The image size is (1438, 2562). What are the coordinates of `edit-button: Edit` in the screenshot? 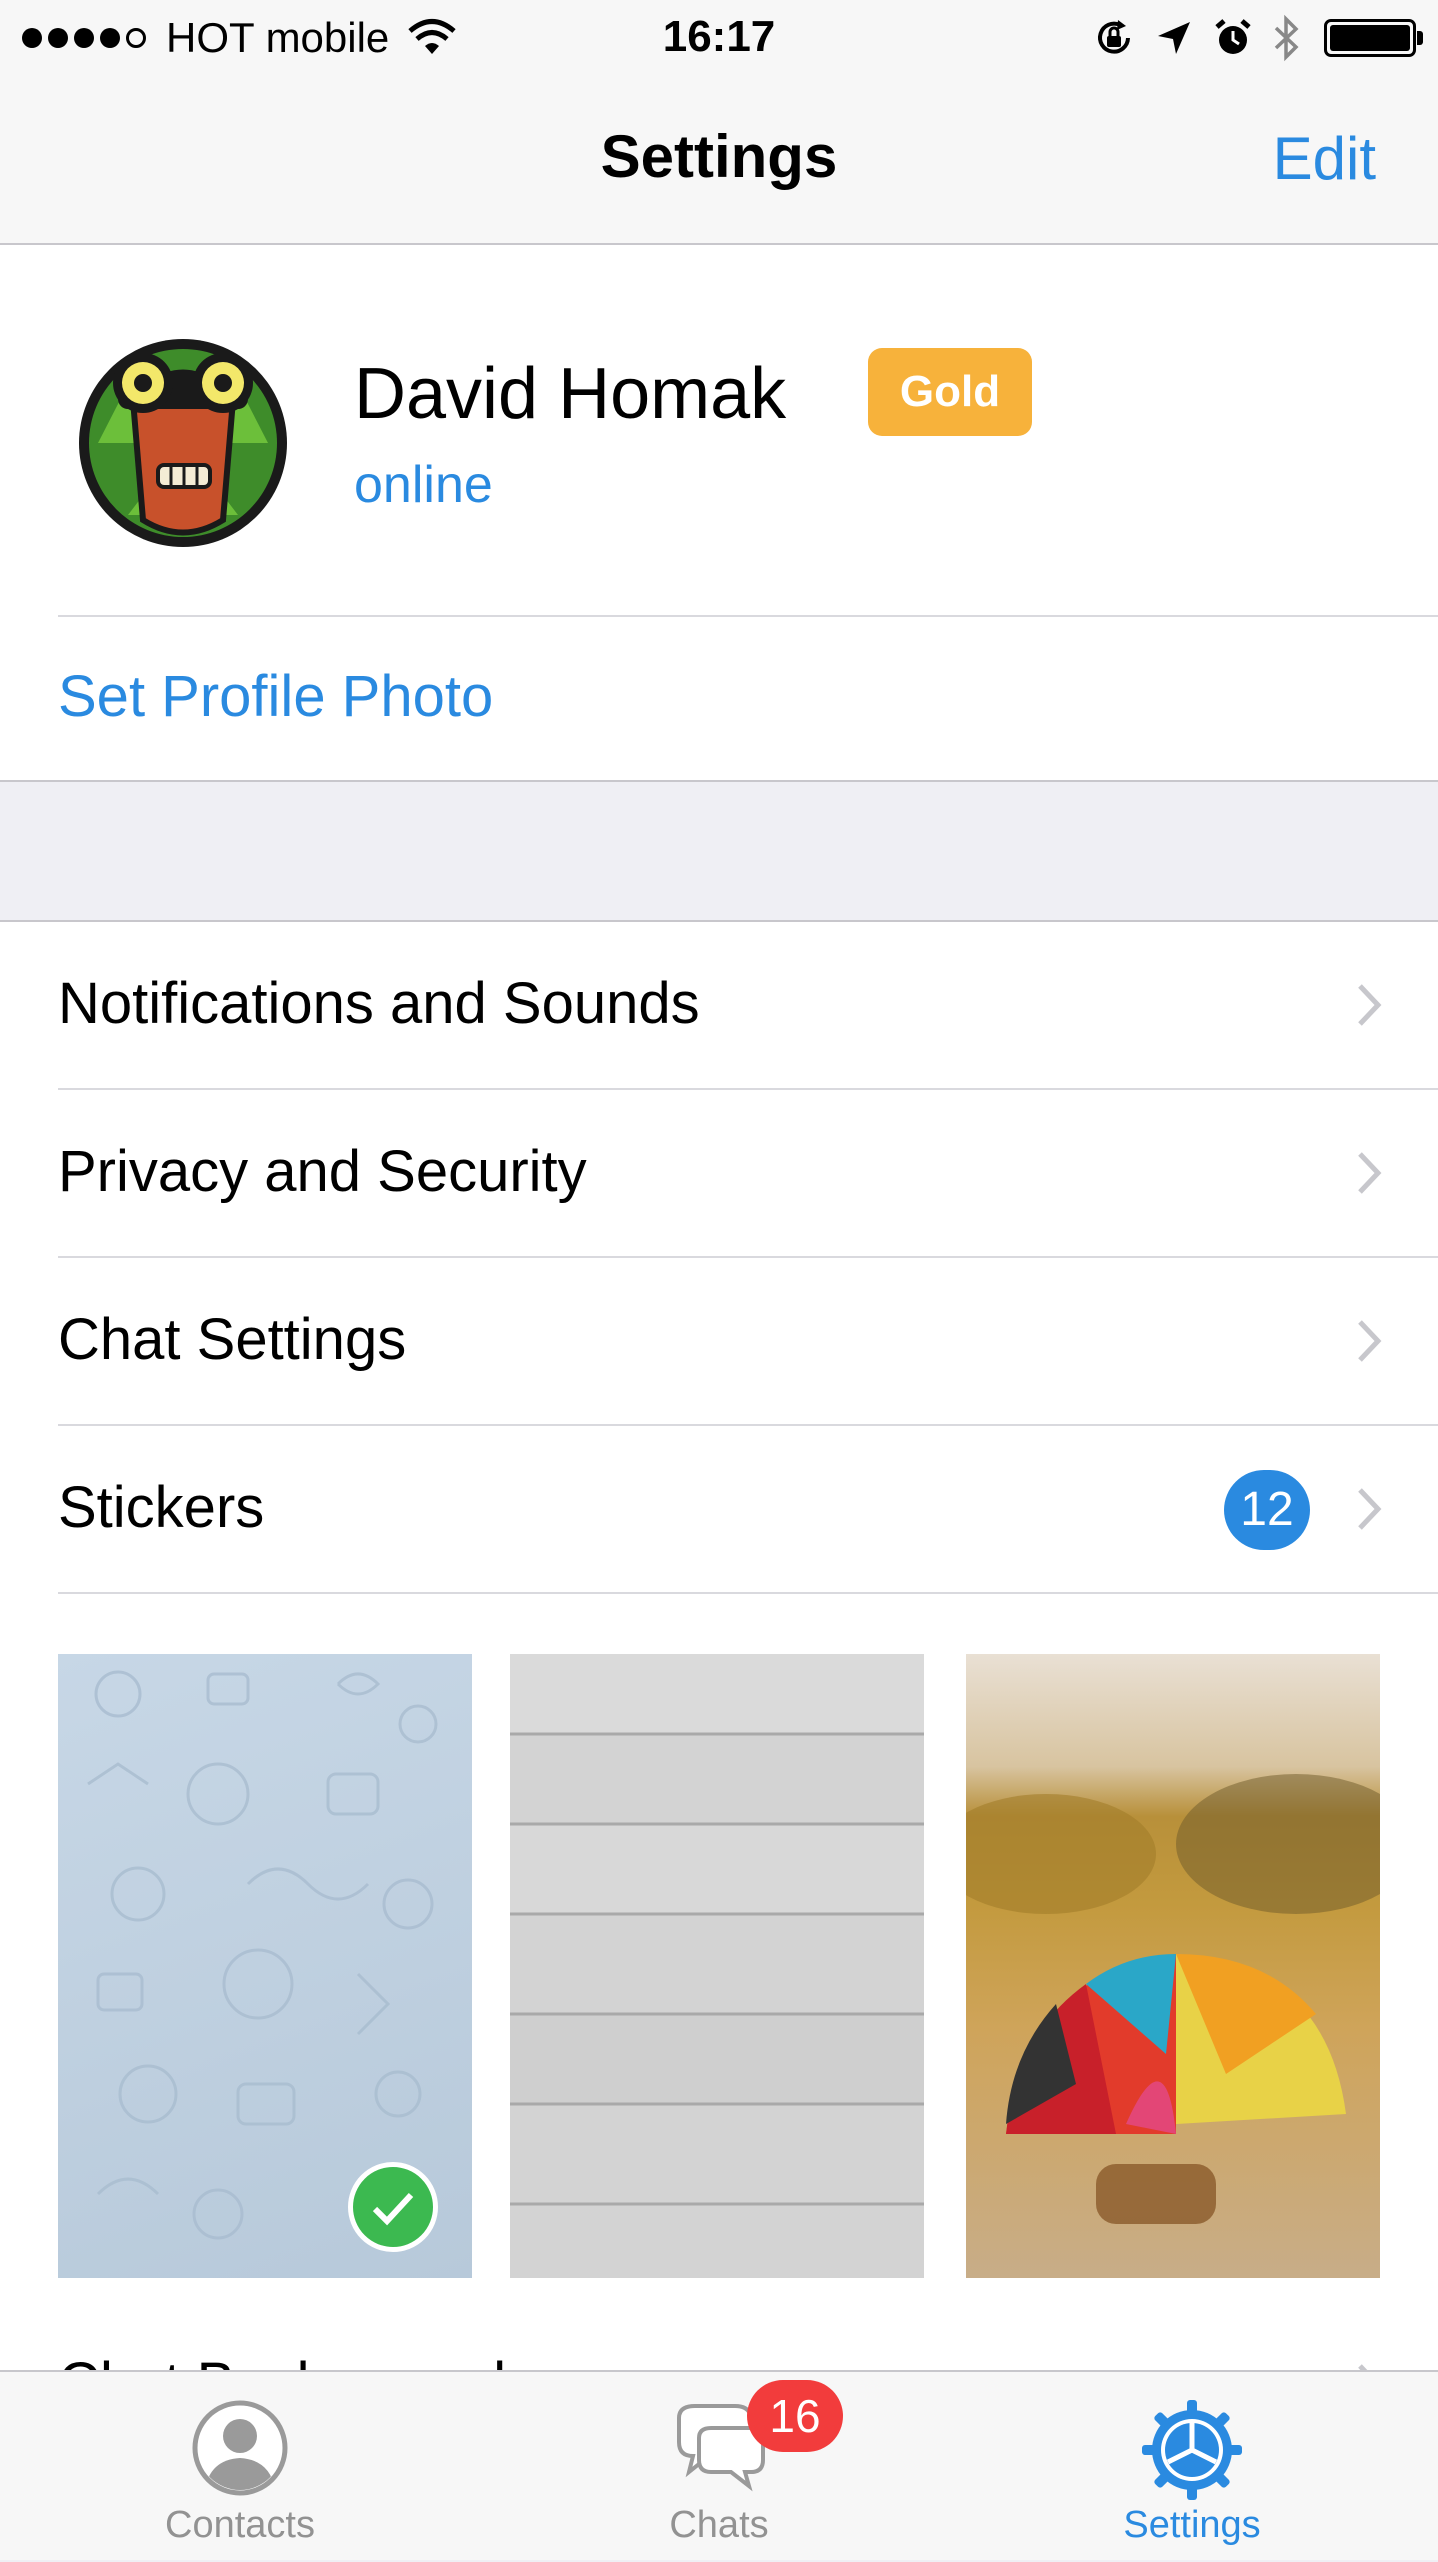 It's located at (1324, 158).